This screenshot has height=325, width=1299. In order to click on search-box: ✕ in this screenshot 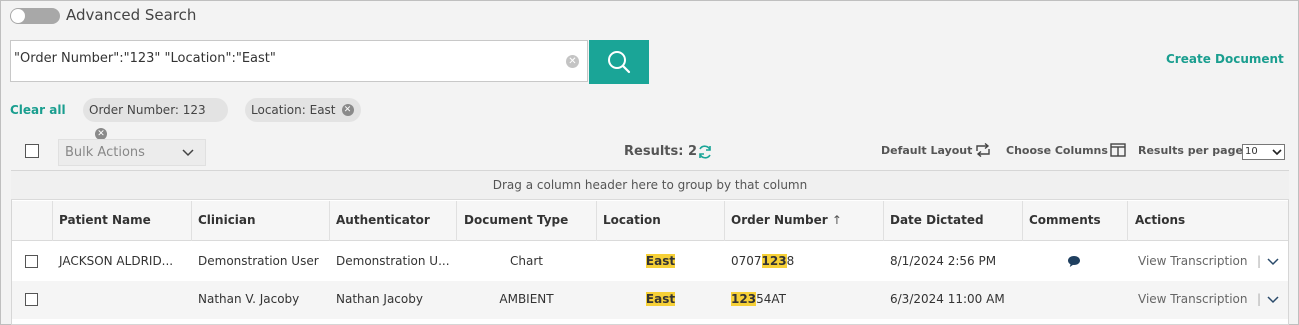, I will do `click(299, 61)`.